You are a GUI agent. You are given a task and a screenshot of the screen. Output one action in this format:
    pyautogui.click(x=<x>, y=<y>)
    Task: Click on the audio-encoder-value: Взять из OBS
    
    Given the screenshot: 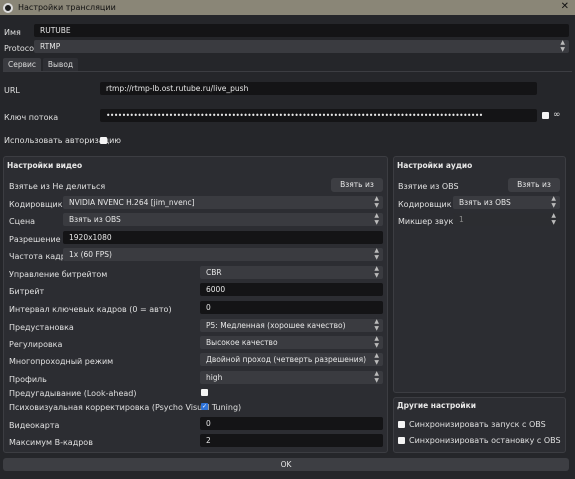 What is the action you would take?
    pyautogui.click(x=485, y=202)
    